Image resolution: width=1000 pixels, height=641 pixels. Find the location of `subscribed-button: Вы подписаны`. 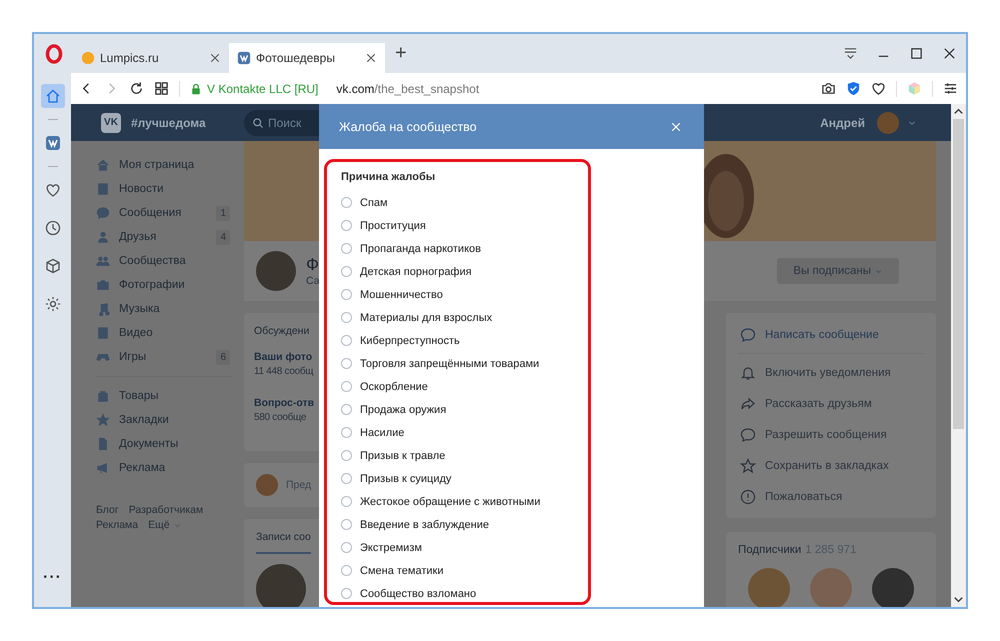

subscribed-button: Вы подписаны is located at coordinates (838, 271).